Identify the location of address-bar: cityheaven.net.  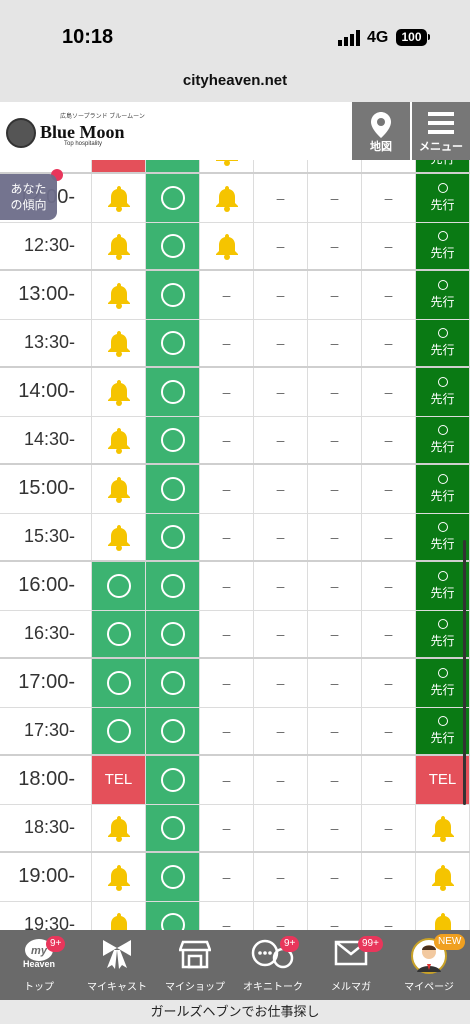
(235, 83).